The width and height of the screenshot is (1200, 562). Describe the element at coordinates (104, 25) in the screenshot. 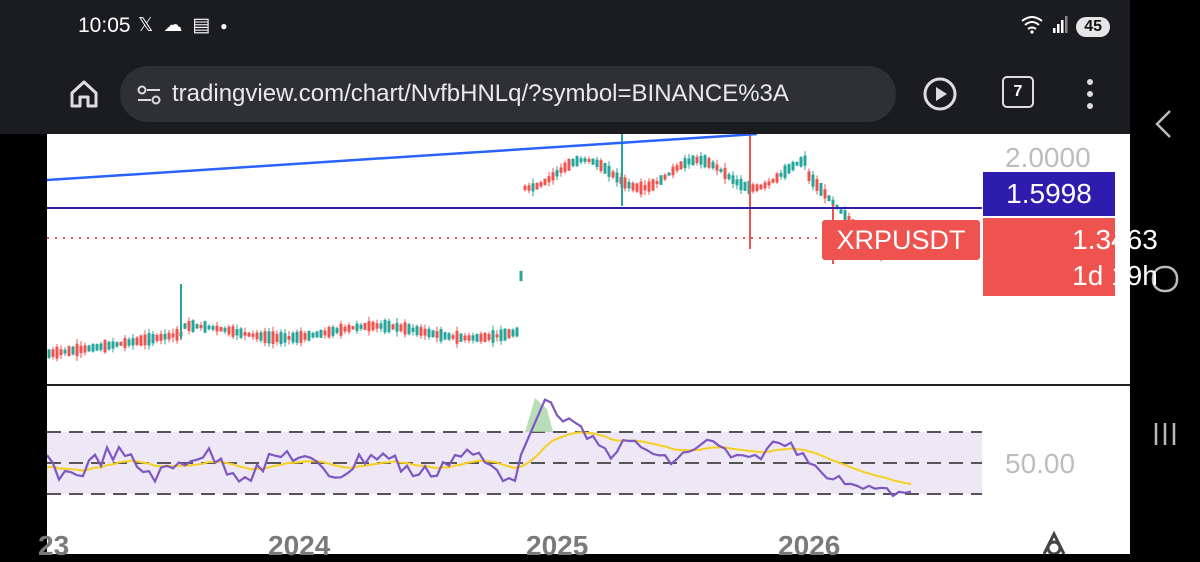

I see `clock: 10:05` at that location.